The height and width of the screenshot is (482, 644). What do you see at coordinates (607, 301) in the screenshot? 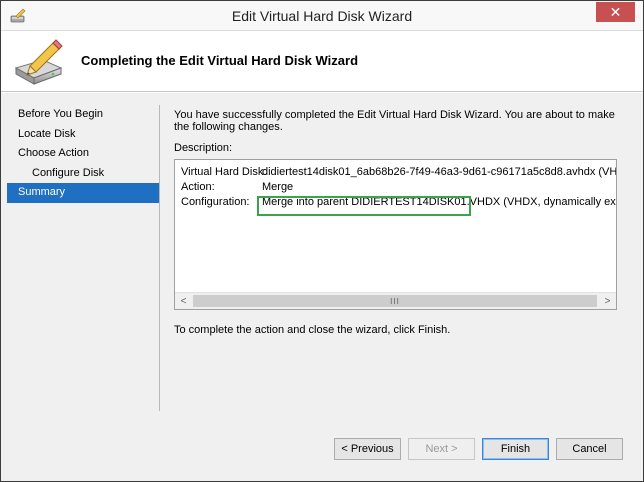
I see `scroll-right-icon: >` at bounding box center [607, 301].